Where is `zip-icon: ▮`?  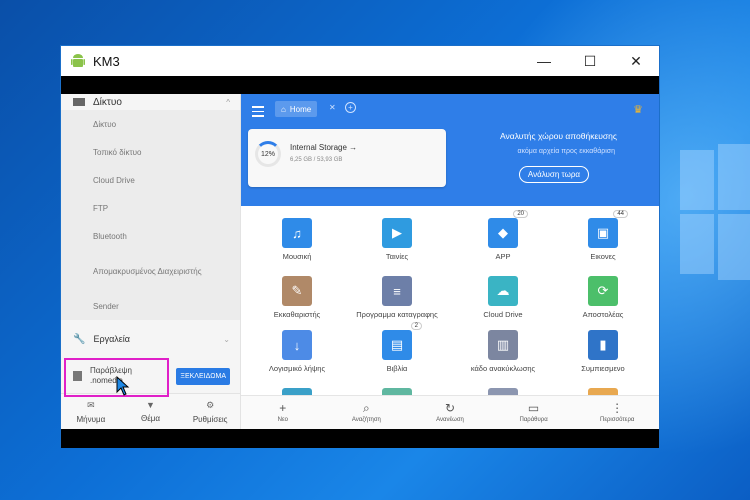
zip-icon: ▮ is located at coordinates (603, 345).